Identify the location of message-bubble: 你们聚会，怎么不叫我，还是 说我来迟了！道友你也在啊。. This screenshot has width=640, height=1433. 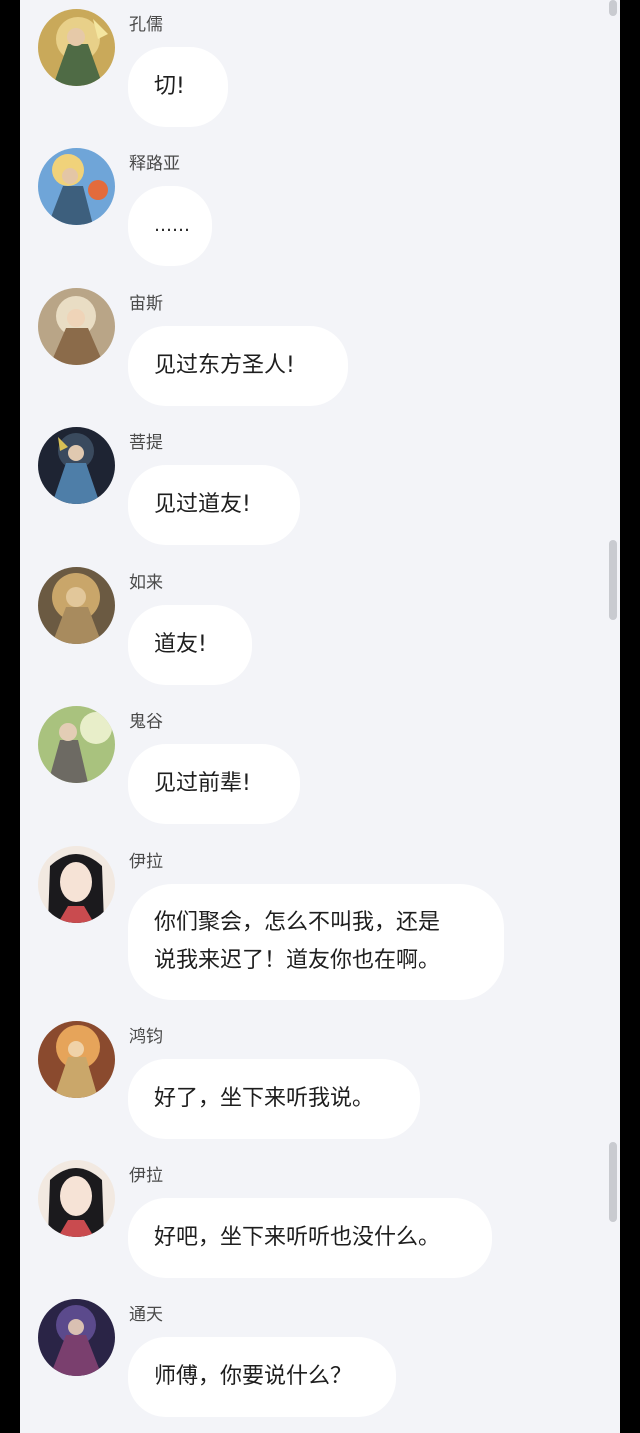
(316, 942).